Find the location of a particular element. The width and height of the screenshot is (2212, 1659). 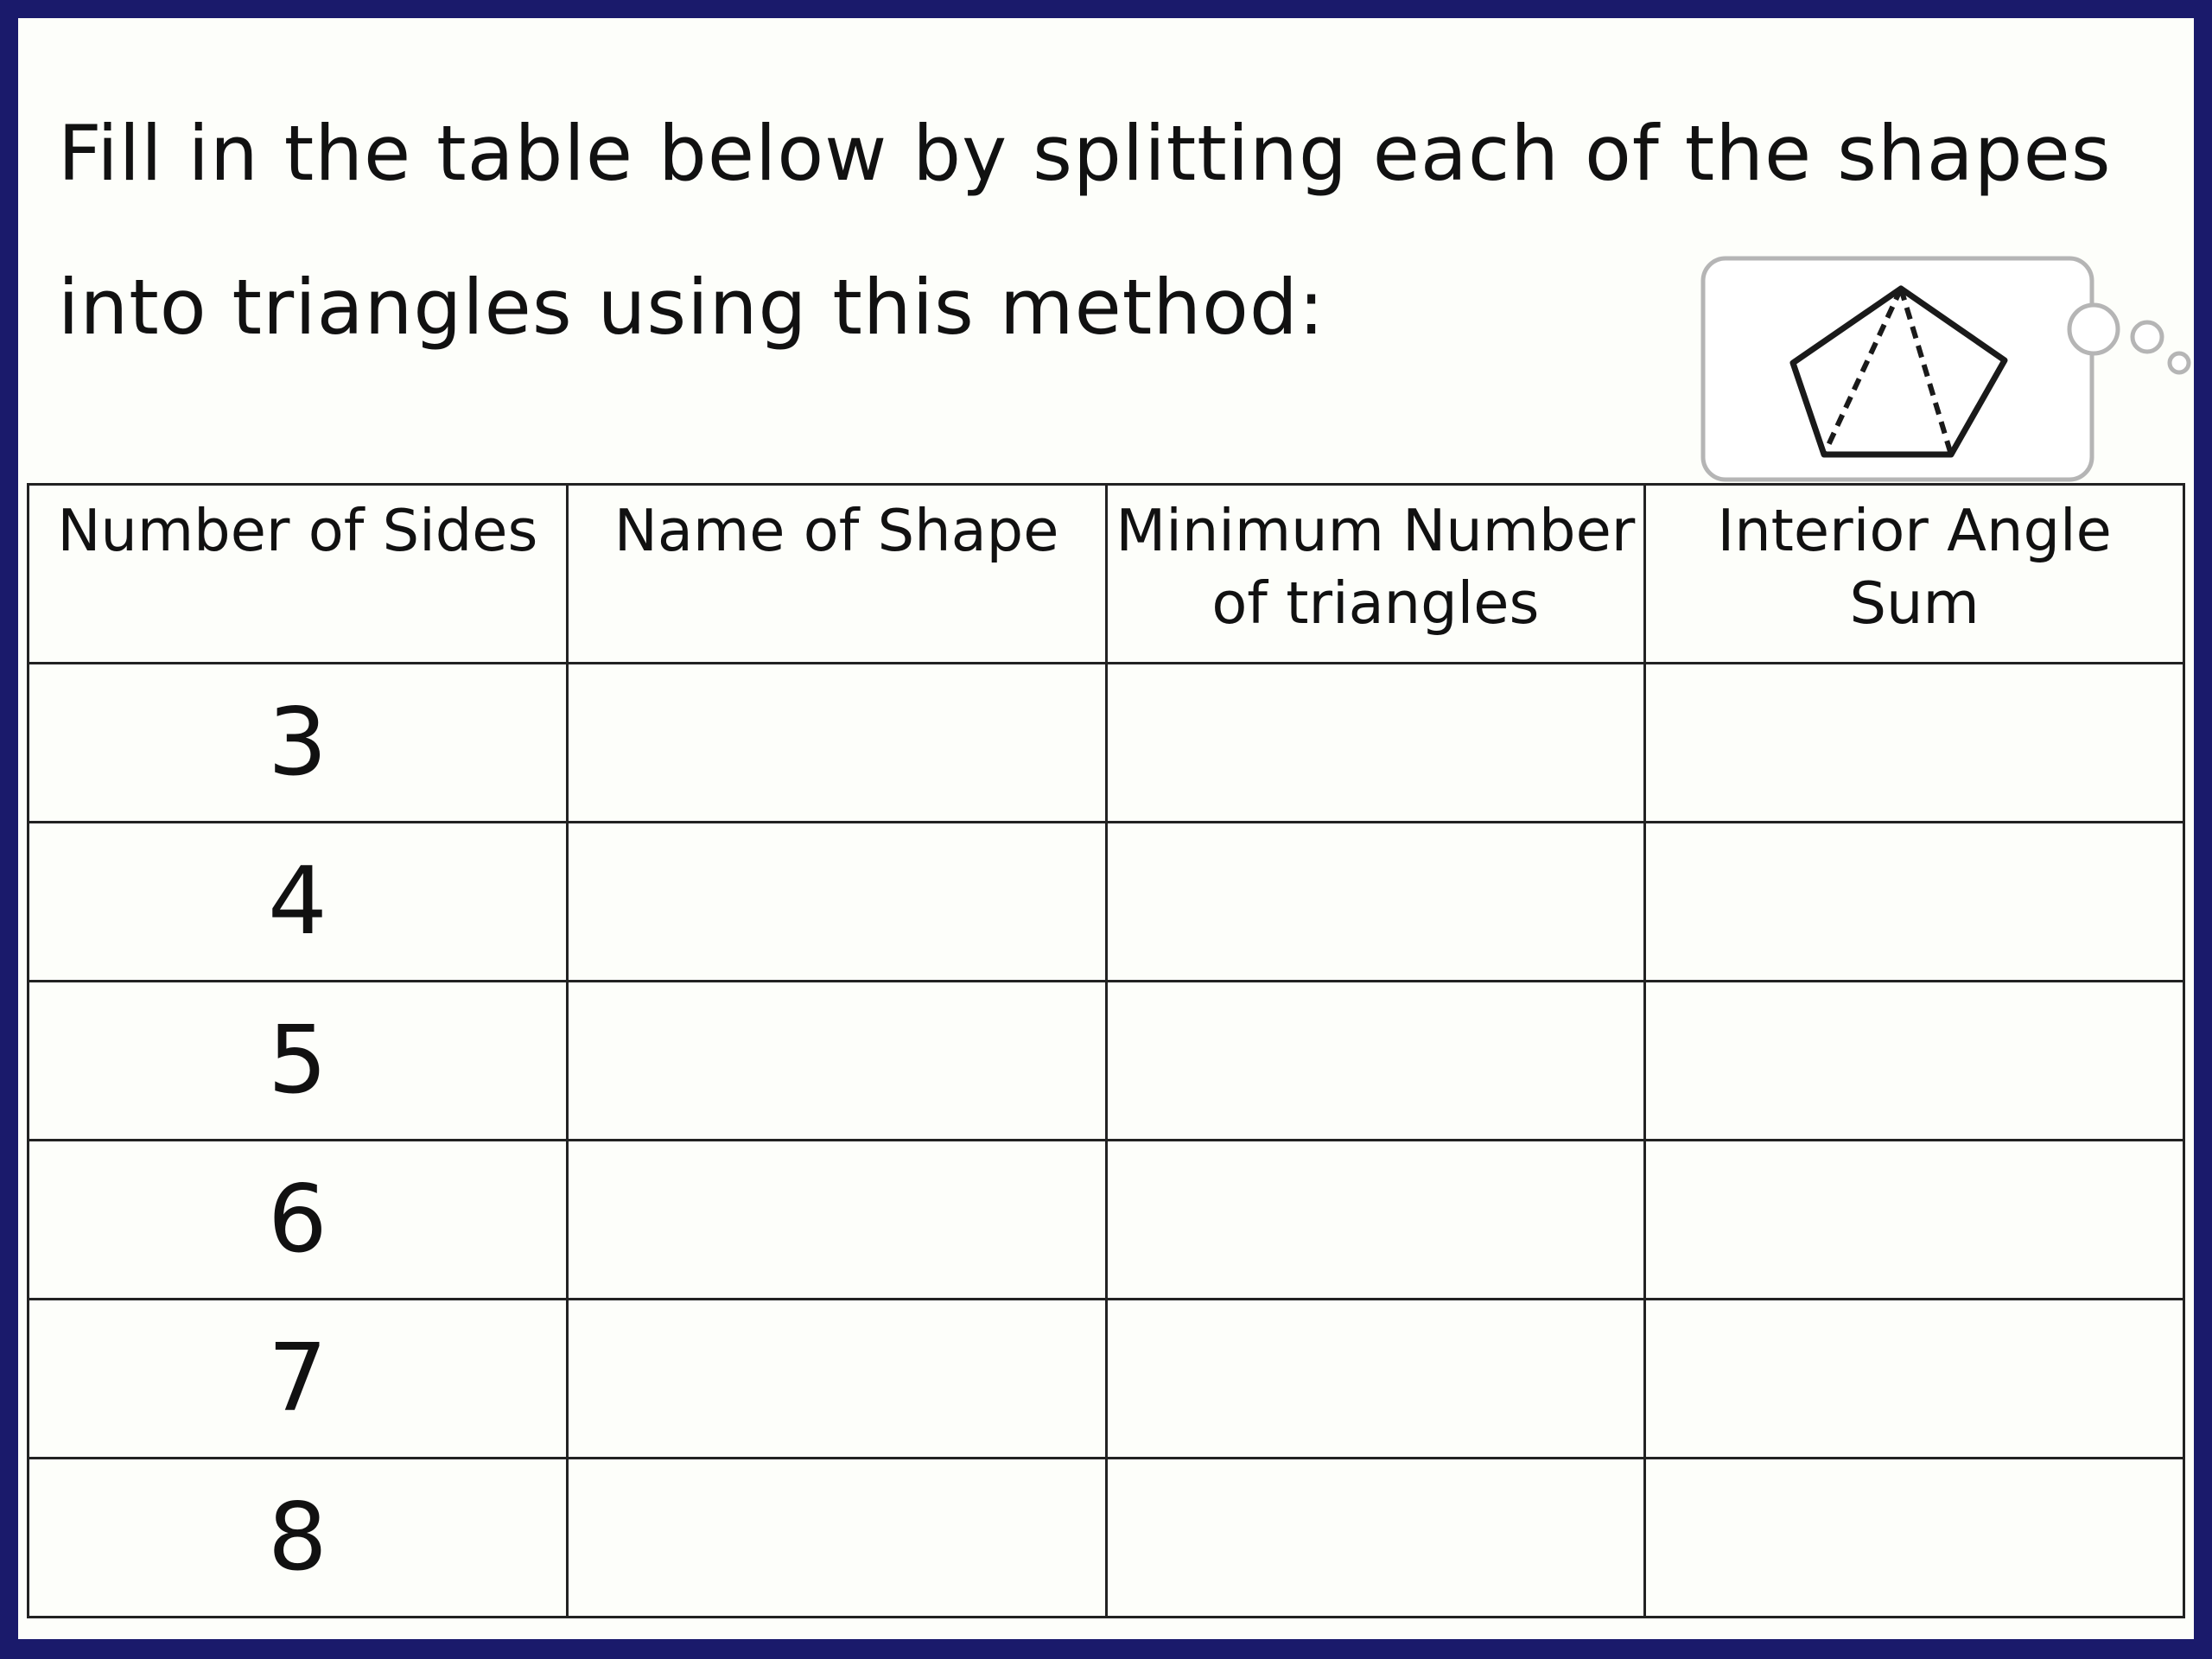

table-row: 3 is located at coordinates (1106, 742).